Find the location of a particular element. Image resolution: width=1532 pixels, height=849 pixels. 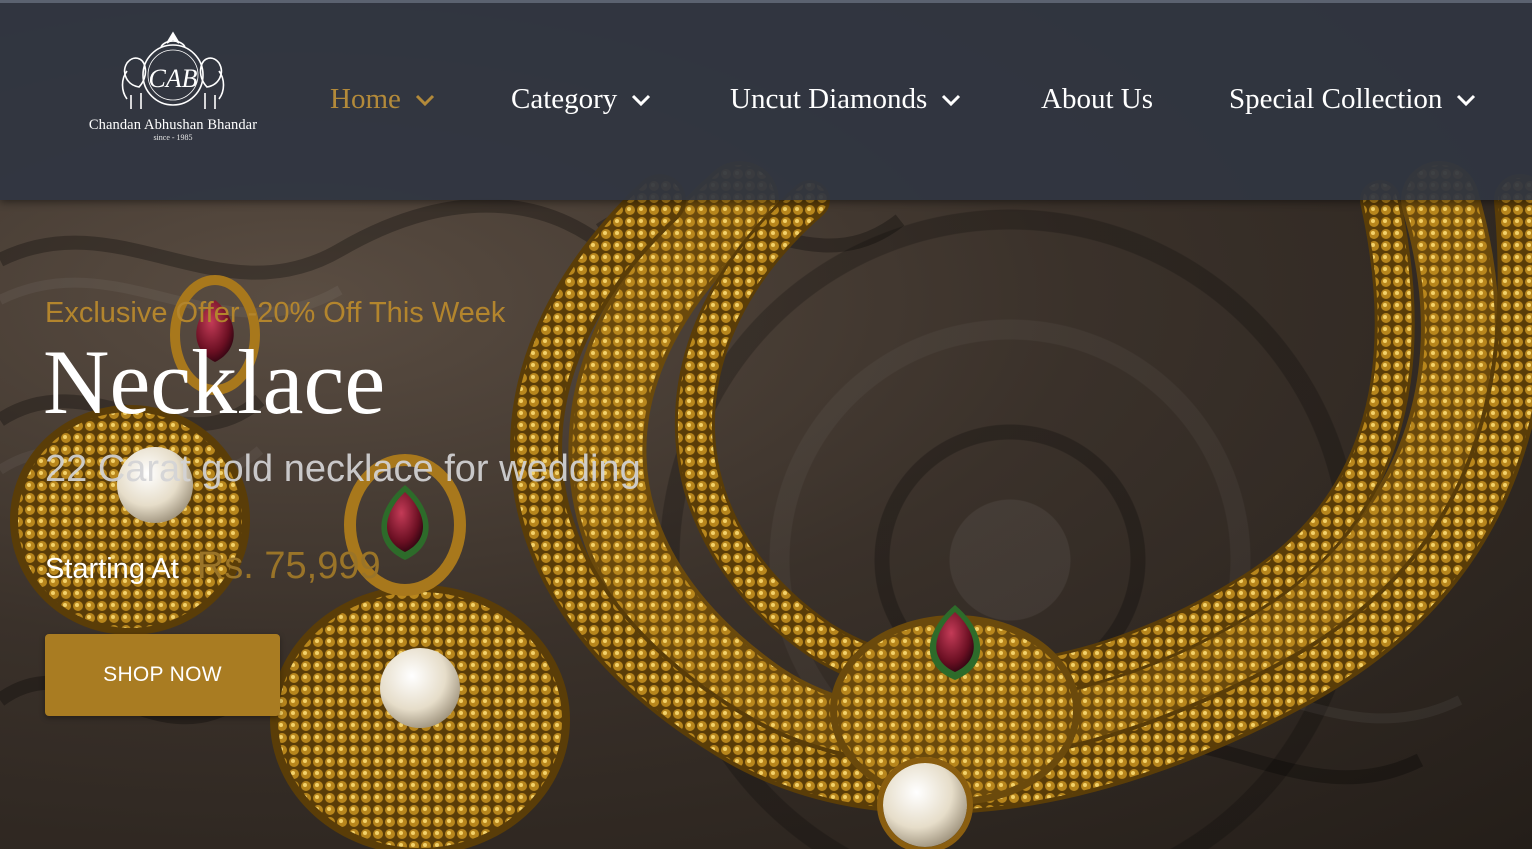

hero-price: Rs. 75,999 is located at coordinates (288, 566).